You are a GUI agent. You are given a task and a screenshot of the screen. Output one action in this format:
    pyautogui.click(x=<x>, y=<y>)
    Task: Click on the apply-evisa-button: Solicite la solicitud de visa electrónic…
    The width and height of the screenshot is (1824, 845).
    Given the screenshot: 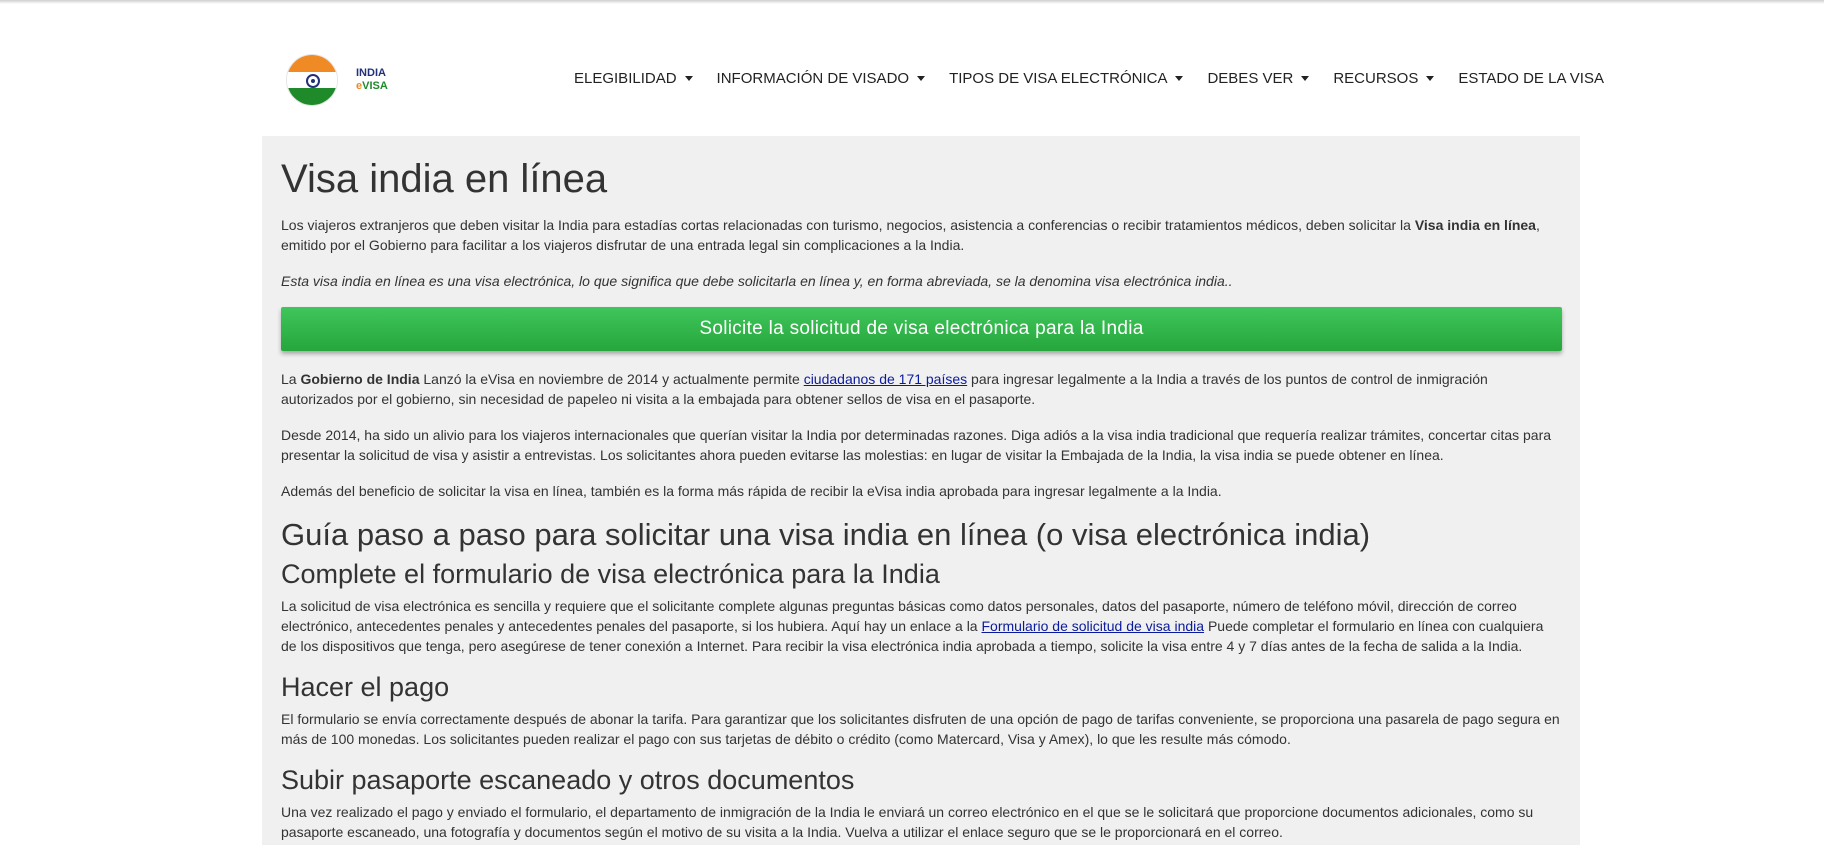 What is the action you would take?
    pyautogui.click(x=921, y=329)
    